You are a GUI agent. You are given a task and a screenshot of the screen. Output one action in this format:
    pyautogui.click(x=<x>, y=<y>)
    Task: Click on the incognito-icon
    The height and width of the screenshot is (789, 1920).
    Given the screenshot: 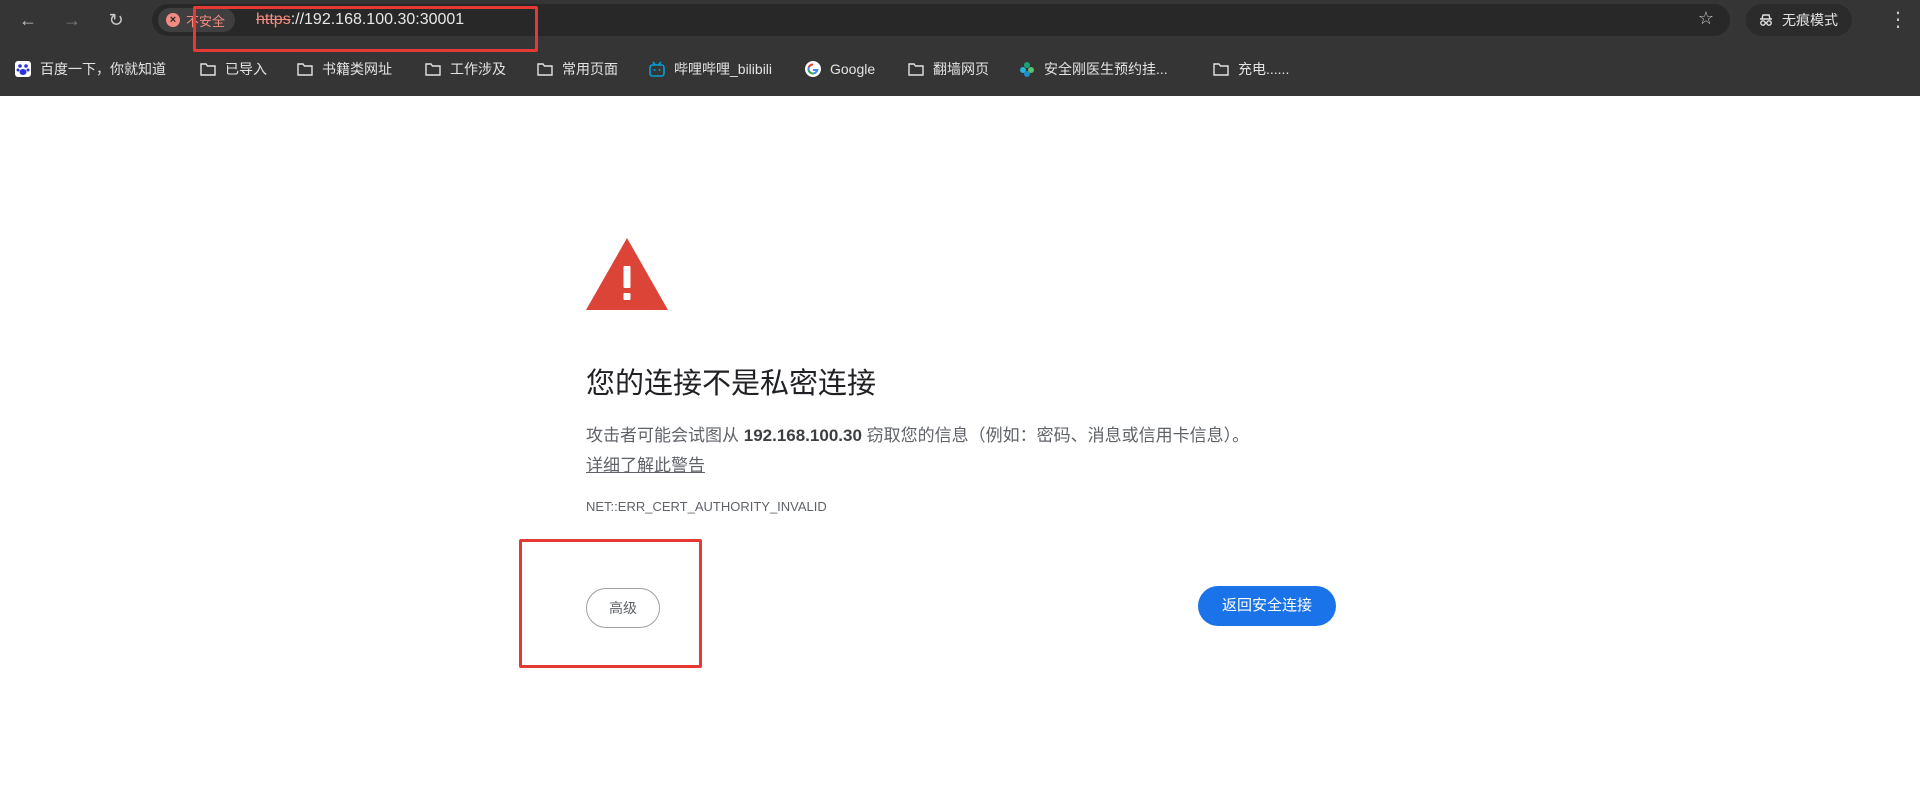 What is the action you would take?
    pyautogui.click(x=1766, y=20)
    